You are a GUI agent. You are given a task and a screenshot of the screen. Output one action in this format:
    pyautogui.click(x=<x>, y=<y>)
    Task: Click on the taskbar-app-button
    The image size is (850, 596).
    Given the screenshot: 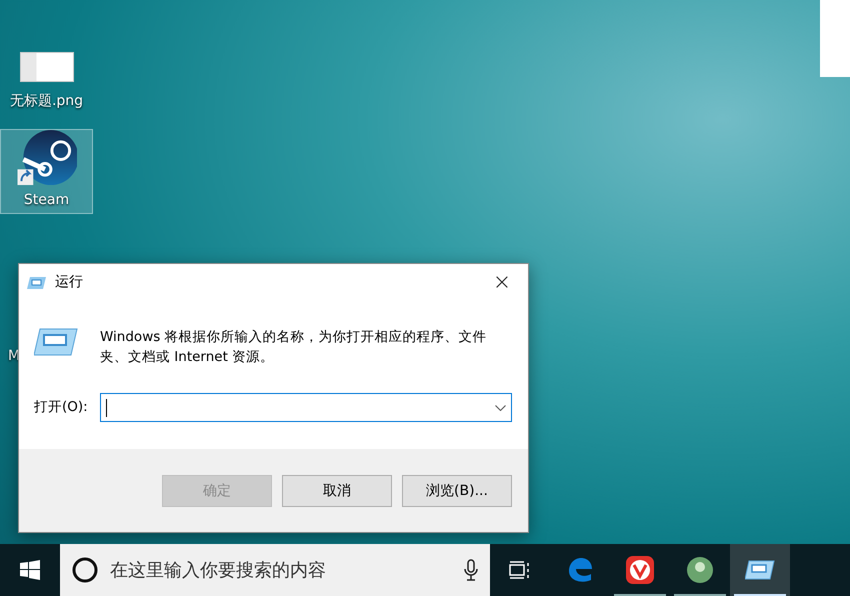 What is the action you would take?
    pyautogui.click(x=760, y=570)
    